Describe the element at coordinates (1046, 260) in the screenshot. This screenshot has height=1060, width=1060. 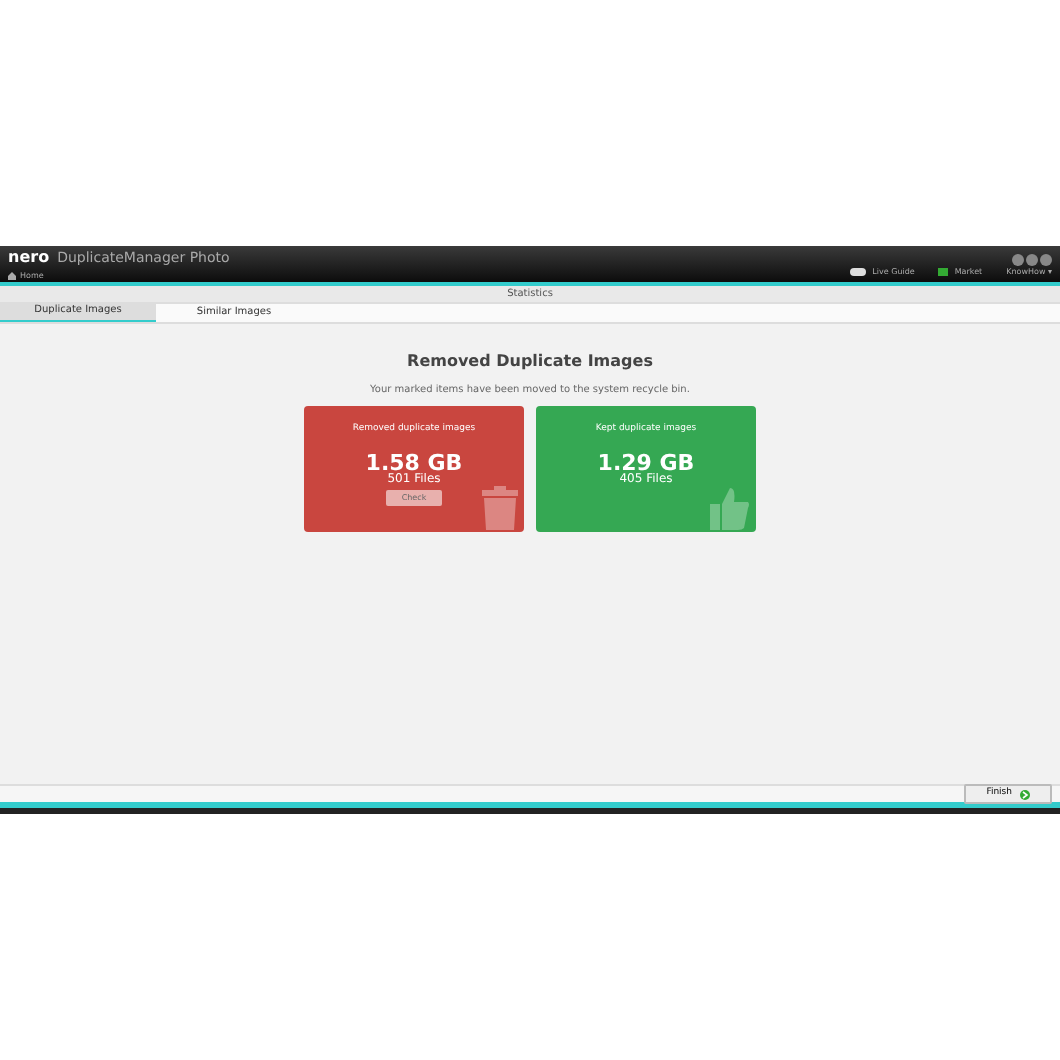
I see `close-button` at that location.